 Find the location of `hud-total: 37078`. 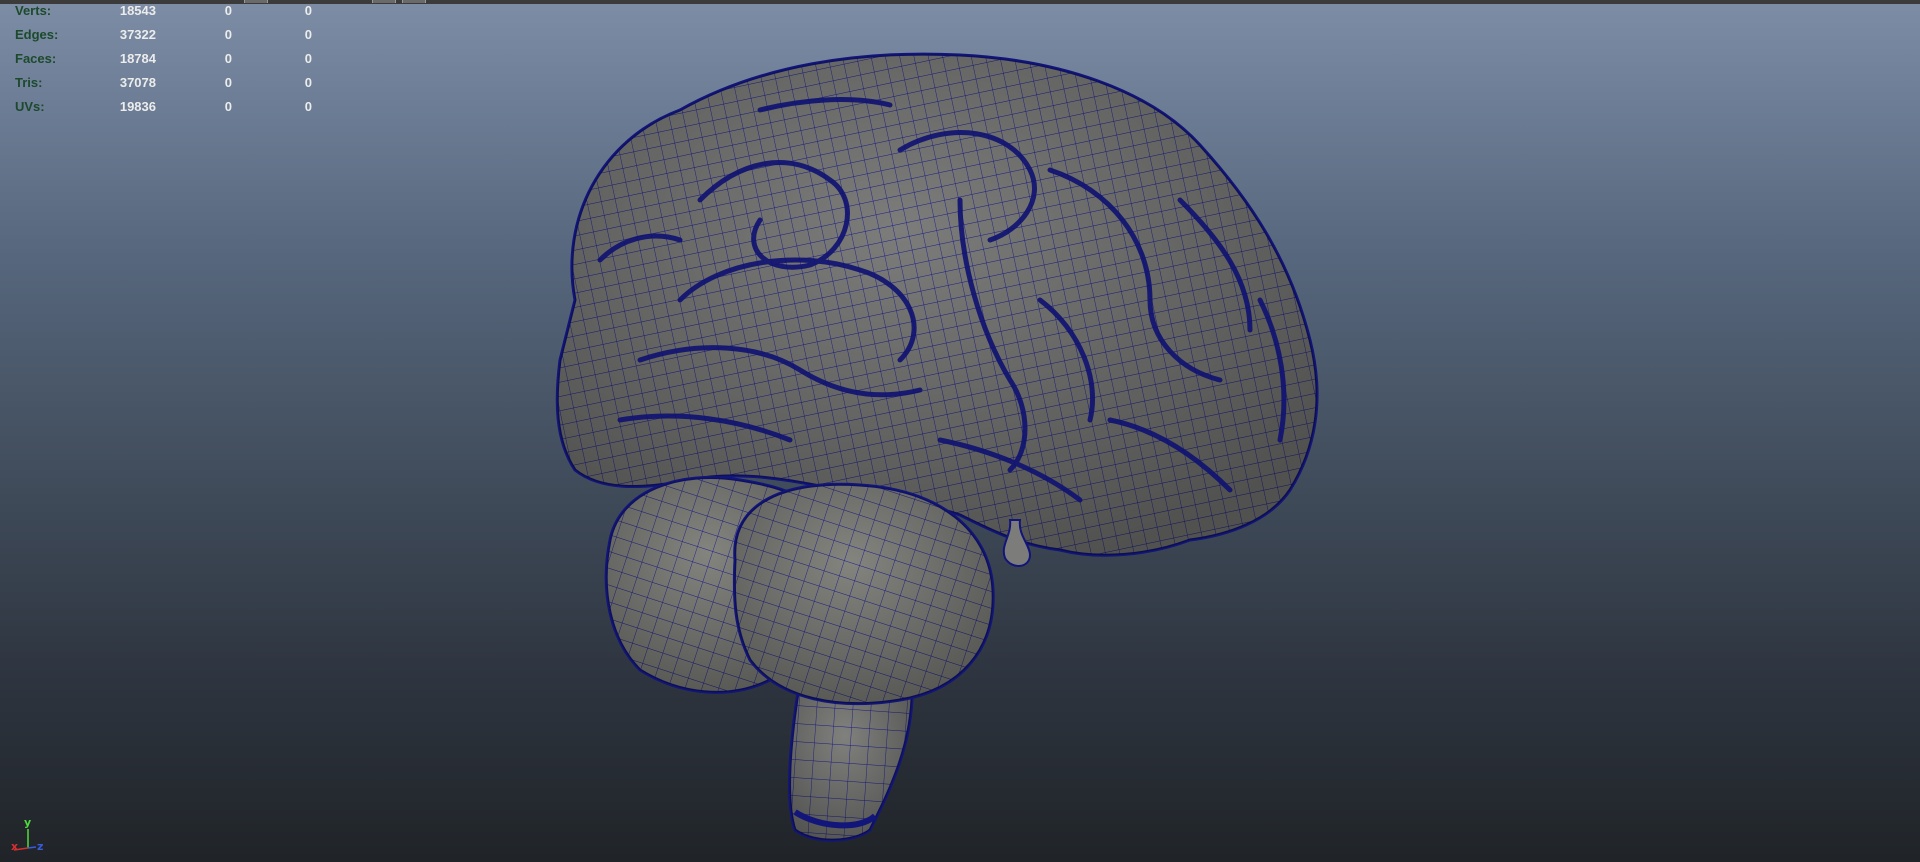

hud-total: 37078 is located at coordinates (137, 82).